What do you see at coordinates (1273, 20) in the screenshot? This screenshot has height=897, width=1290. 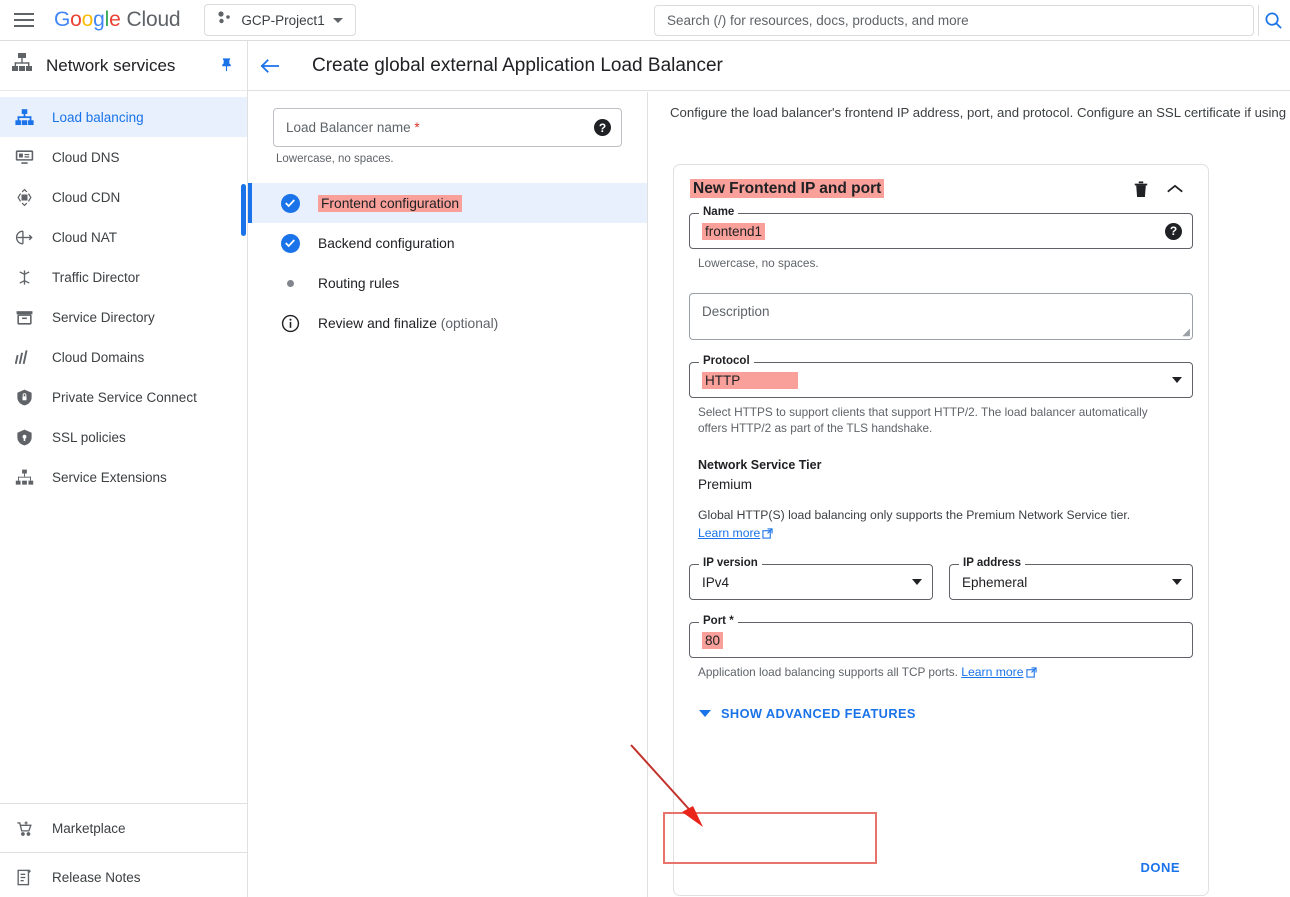 I see `search-icon` at bounding box center [1273, 20].